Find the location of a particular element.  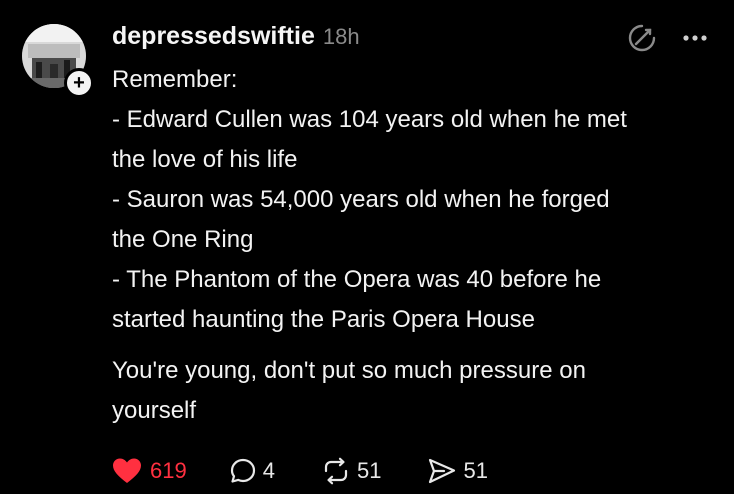

post-header: depressedswiftie 18h is located at coordinates (236, 38).